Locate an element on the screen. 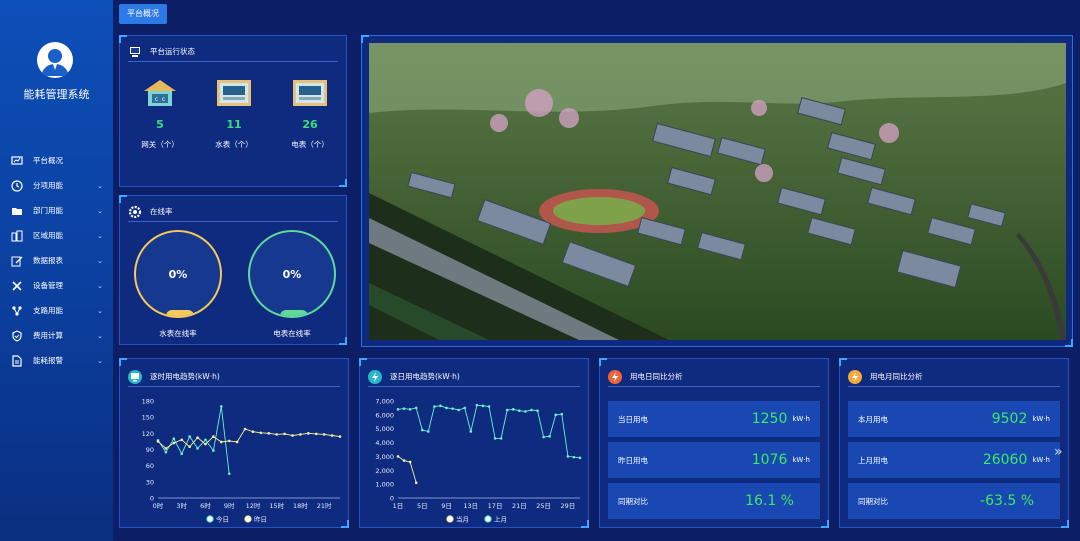 The width and height of the screenshot is (1080, 541). hourly-x-tick-label: 9时 is located at coordinates (229, 505).